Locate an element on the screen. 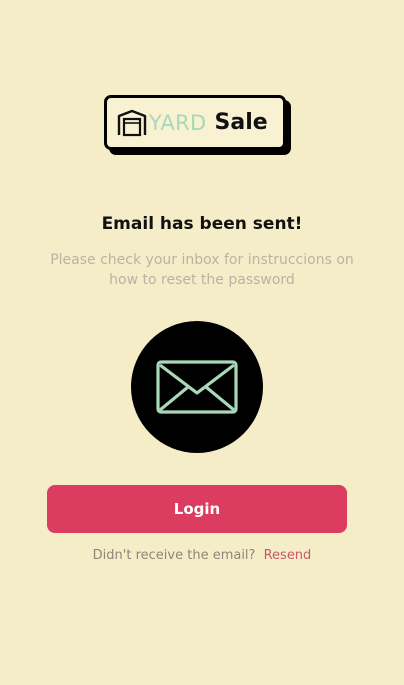 The height and width of the screenshot is (685, 404). resend-link: Resend is located at coordinates (288, 555).